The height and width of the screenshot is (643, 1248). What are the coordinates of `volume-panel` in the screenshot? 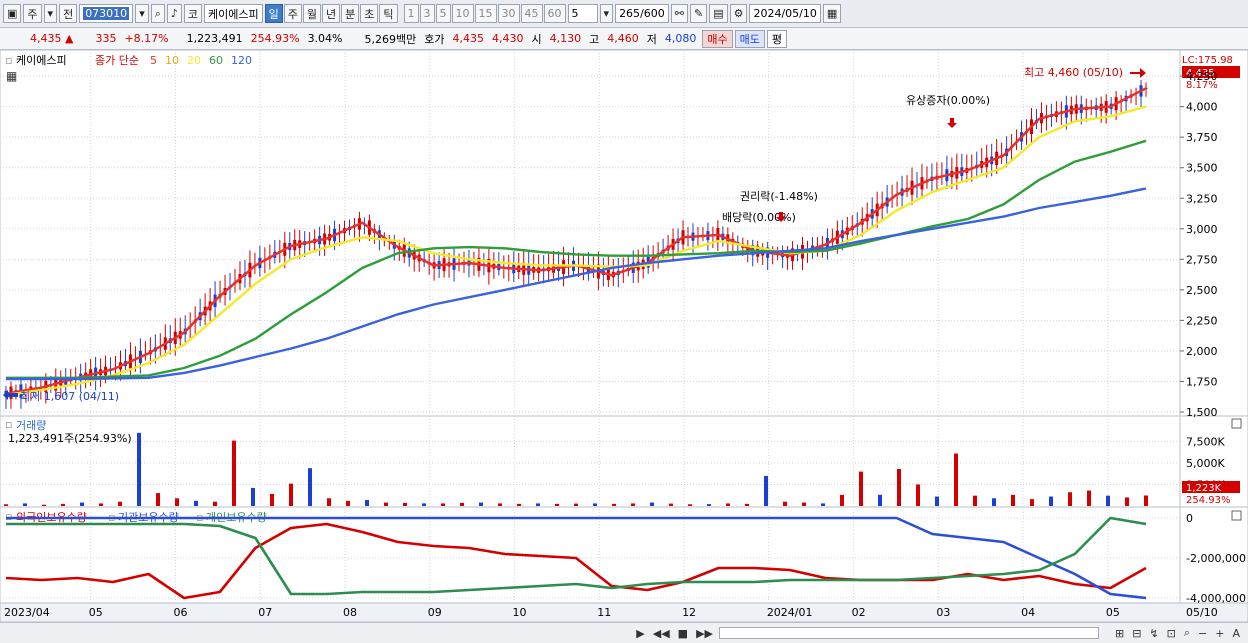 It's located at (590, 461).